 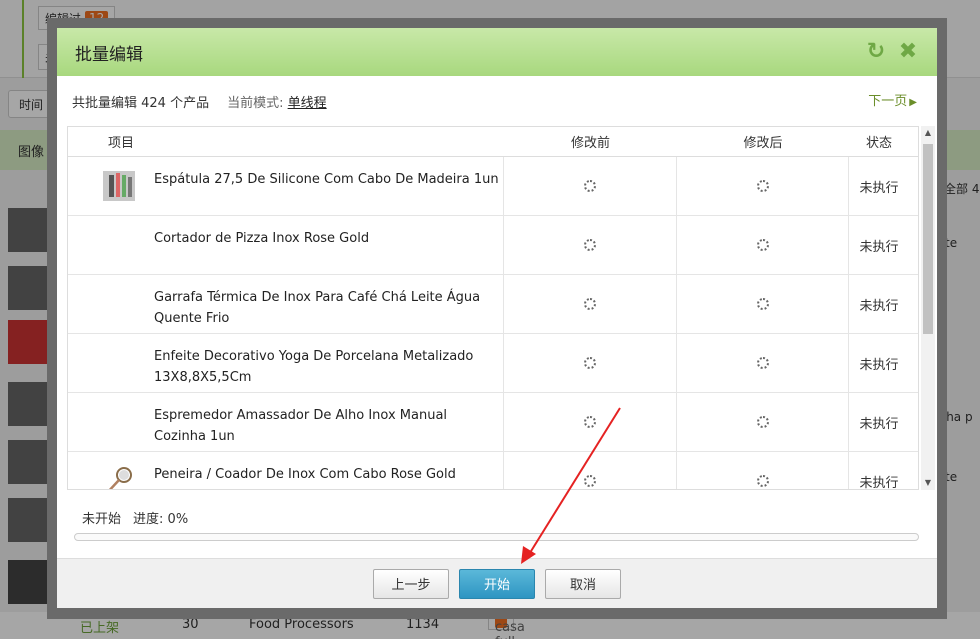 What do you see at coordinates (497, 52) in the screenshot?
I see `dialog-header: 批量编辑 ↻ ✖` at bounding box center [497, 52].